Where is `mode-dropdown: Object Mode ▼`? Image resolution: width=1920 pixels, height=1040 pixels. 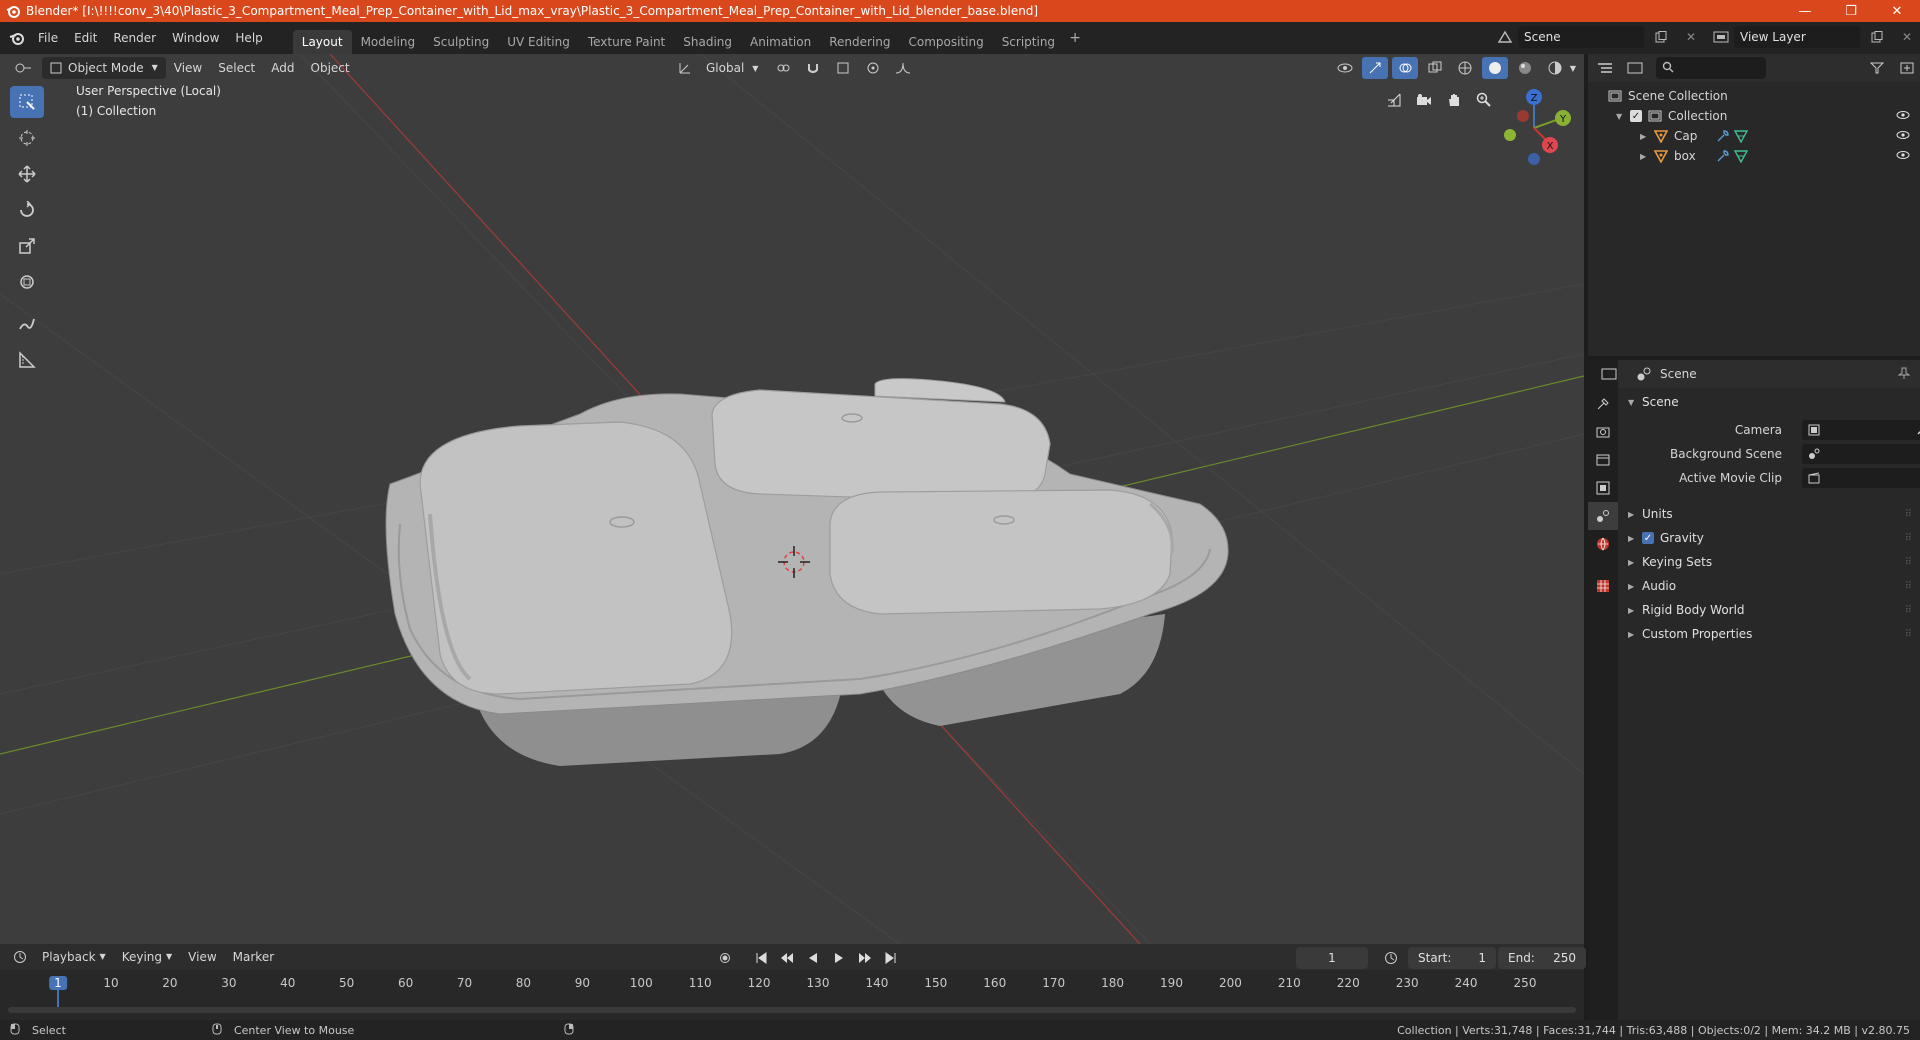
mode-dropdown: Object Mode ▼ is located at coordinates (104, 68).